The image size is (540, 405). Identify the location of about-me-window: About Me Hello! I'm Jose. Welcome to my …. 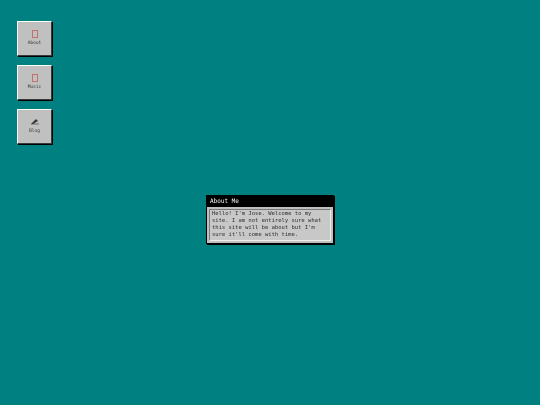
(270, 219).